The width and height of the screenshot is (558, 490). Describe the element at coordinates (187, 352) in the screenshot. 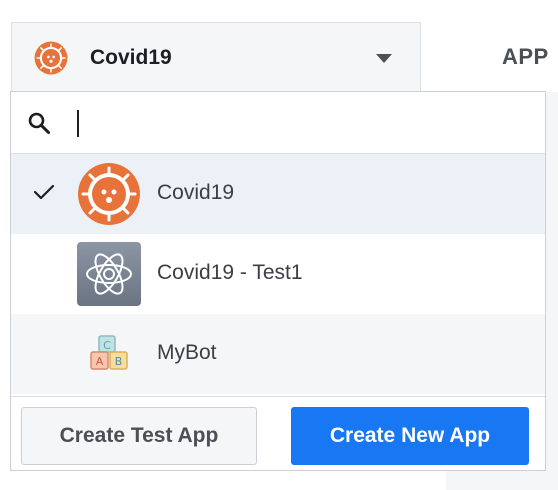

I see `app-option-label: MyBot` at that location.